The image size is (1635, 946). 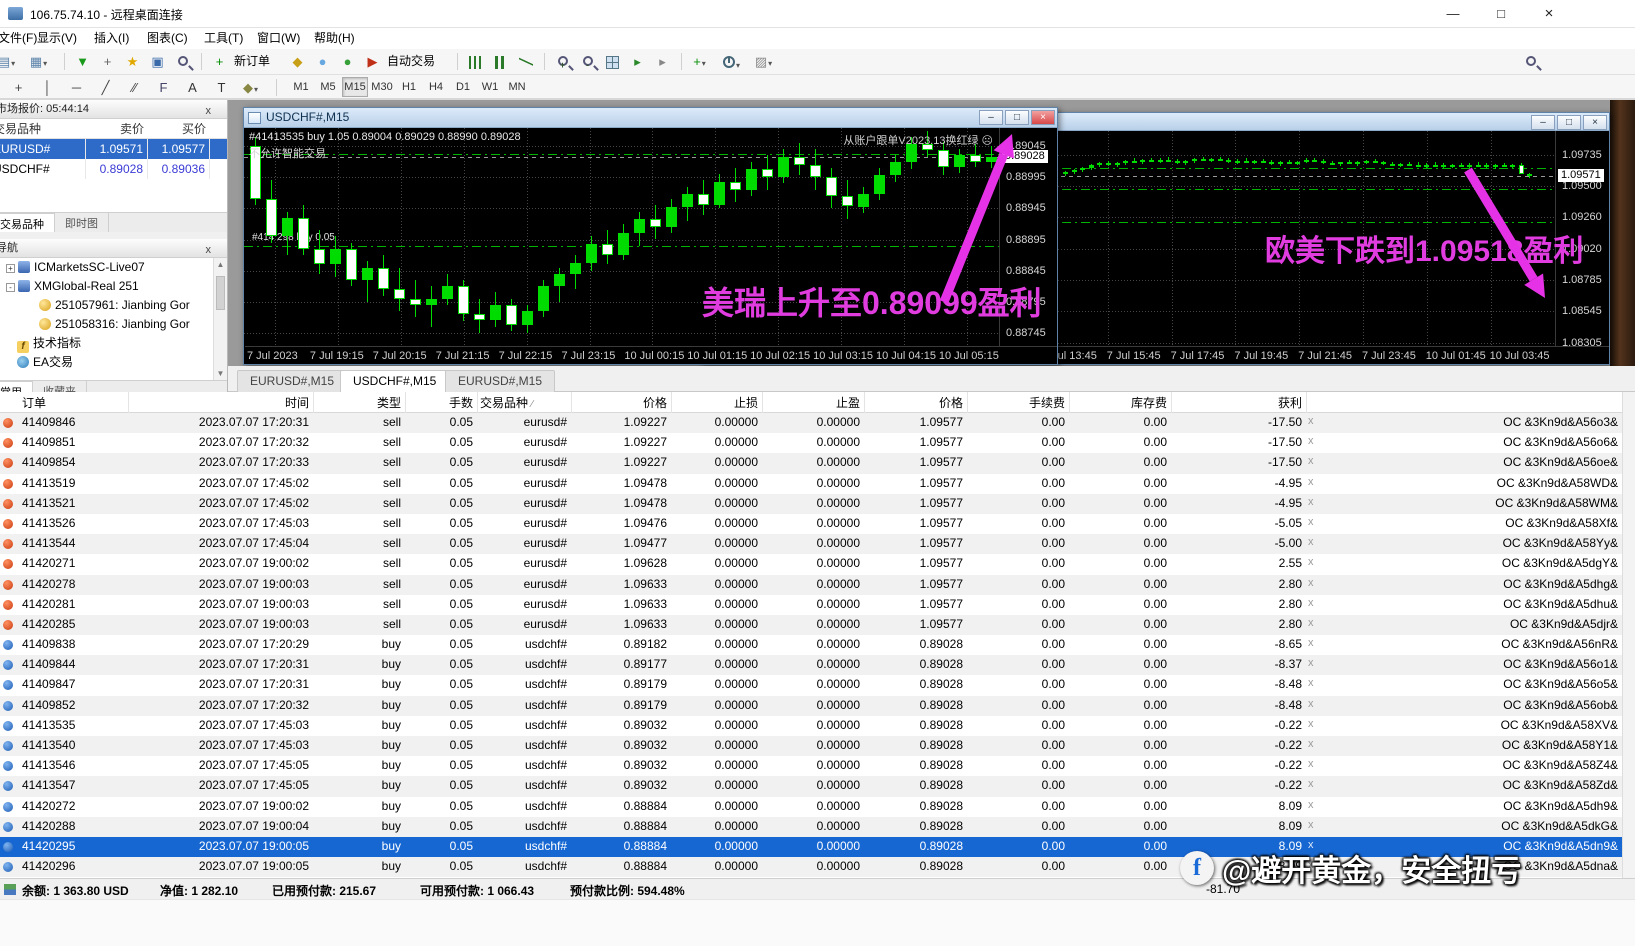 What do you see at coordinates (389, 402) in the screenshot?
I see `col-header-type: 类型` at bounding box center [389, 402].